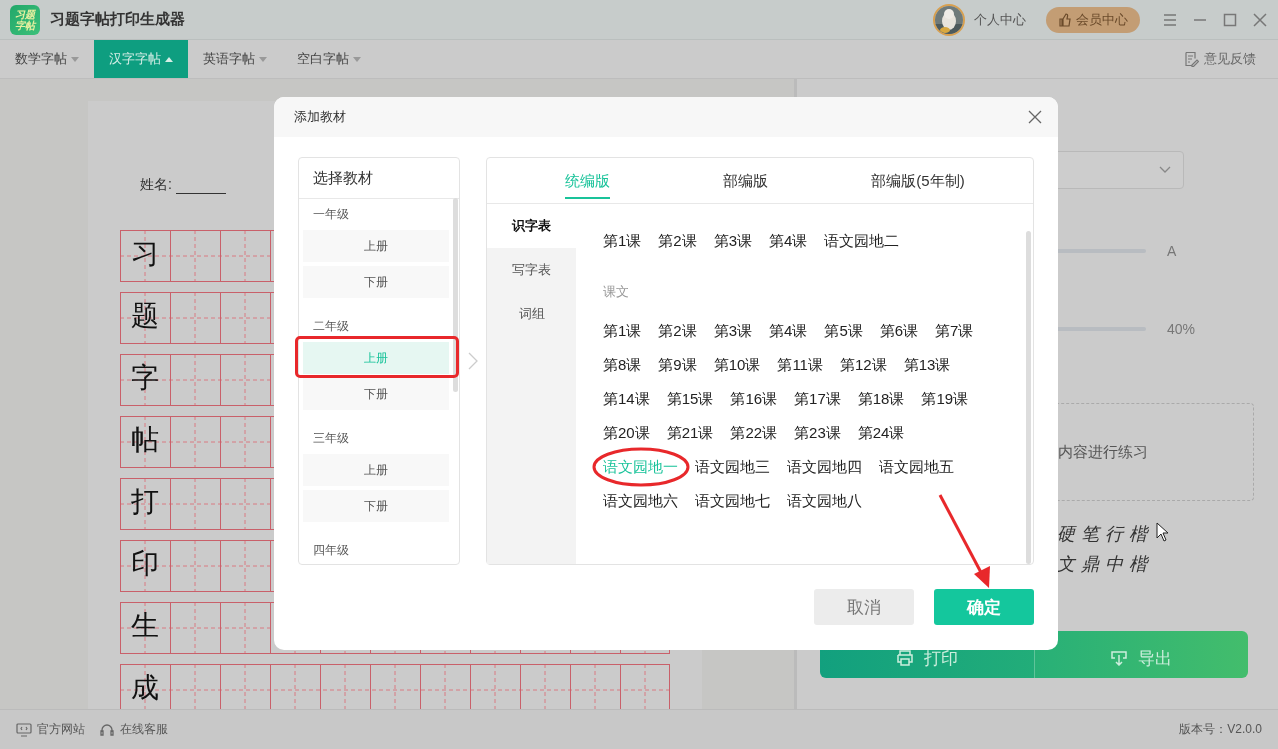 The width and height of the screenshot is (1278, 749). Describe the element at coordinates (862, 241) in the screenshot. I see `lesson-item: 语文园地二` at that location.